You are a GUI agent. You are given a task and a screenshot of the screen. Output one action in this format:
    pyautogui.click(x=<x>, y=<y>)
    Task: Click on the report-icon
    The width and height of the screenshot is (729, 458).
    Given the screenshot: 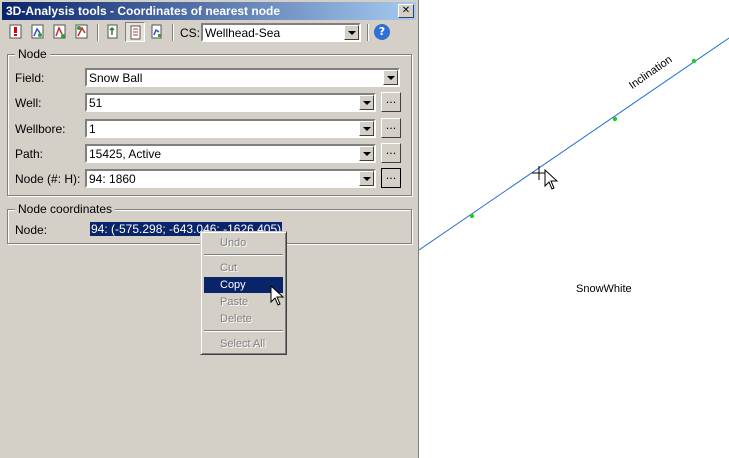 What is the action you would take?
    pyautogui.click(x=156, y=31)
    